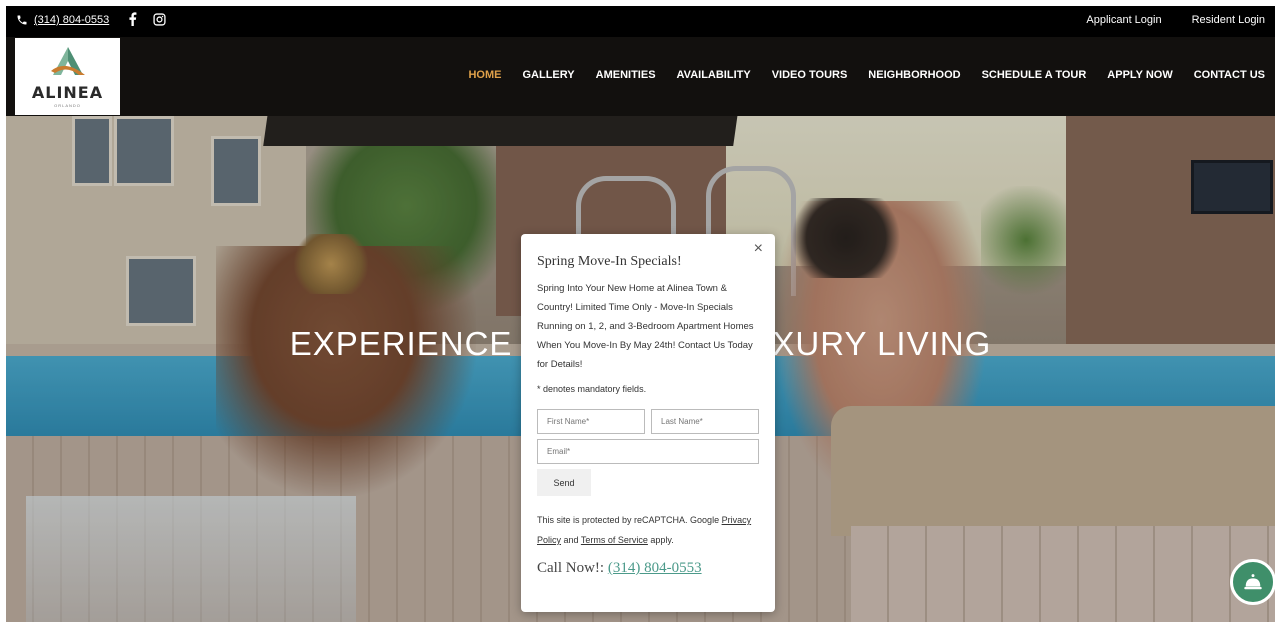 This screenshot has width=1275, height=622. What do you see at coordinates (22, 20) in the screenshot?
I see `phone-icon` at bounding box center [22, 20].